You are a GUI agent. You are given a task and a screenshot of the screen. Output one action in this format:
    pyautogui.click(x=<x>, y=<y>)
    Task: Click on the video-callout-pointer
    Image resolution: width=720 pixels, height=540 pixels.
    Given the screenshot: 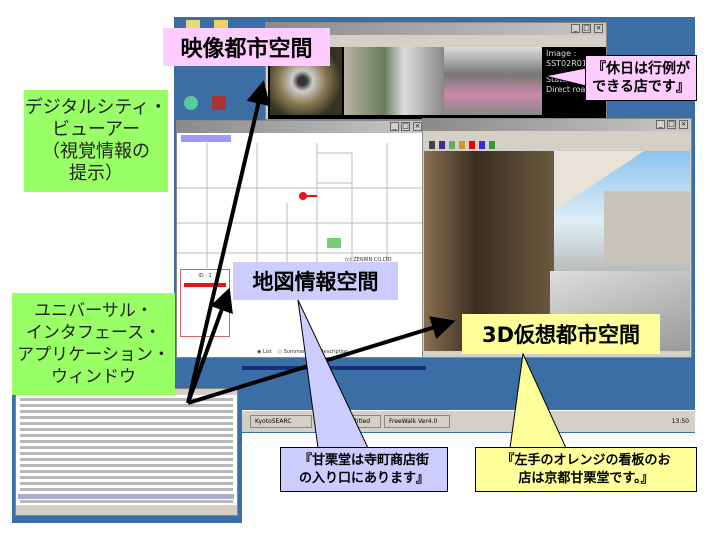 What is the action you would take?
    pyautogui.click(x=565, y=77)
    